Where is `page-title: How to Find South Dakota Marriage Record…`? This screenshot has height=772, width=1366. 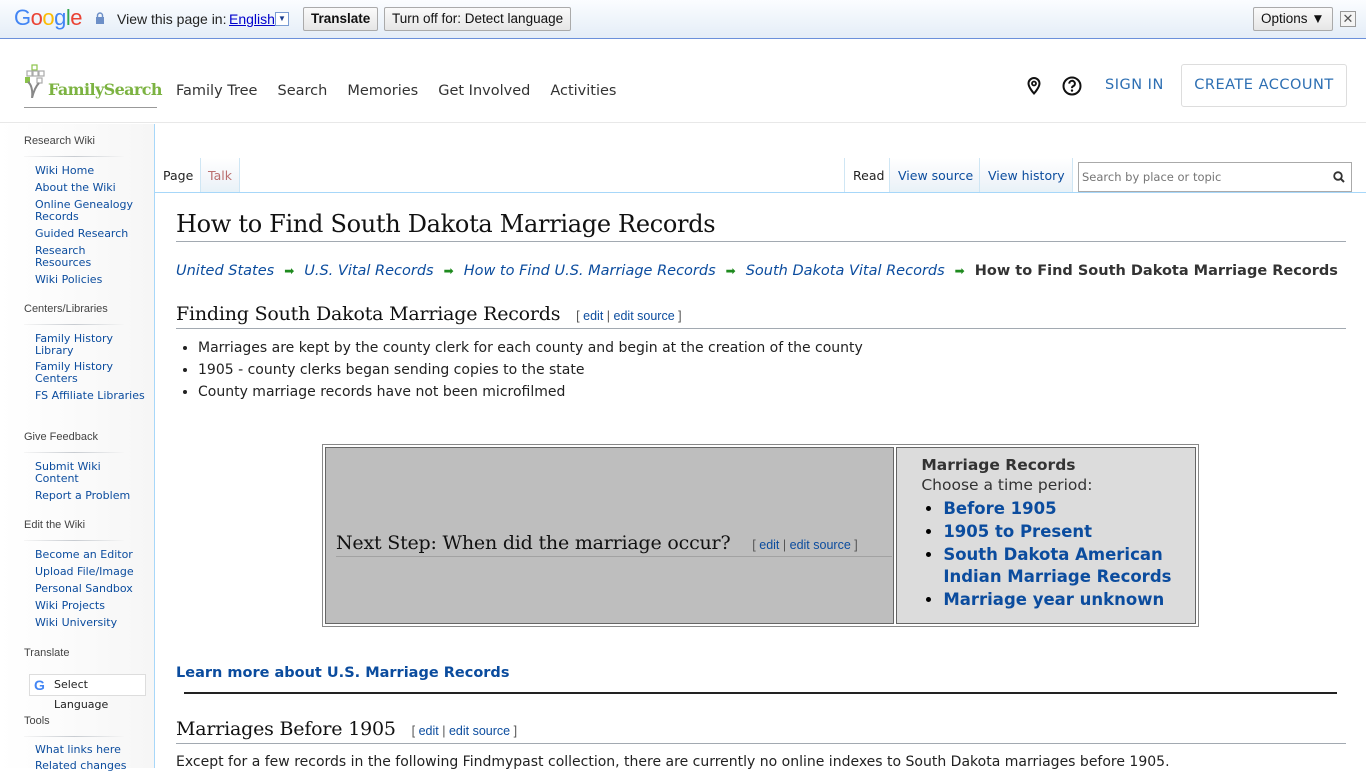
page-title: How to Find South Dakota Marriage Record… is located at coordinates (761, 226).